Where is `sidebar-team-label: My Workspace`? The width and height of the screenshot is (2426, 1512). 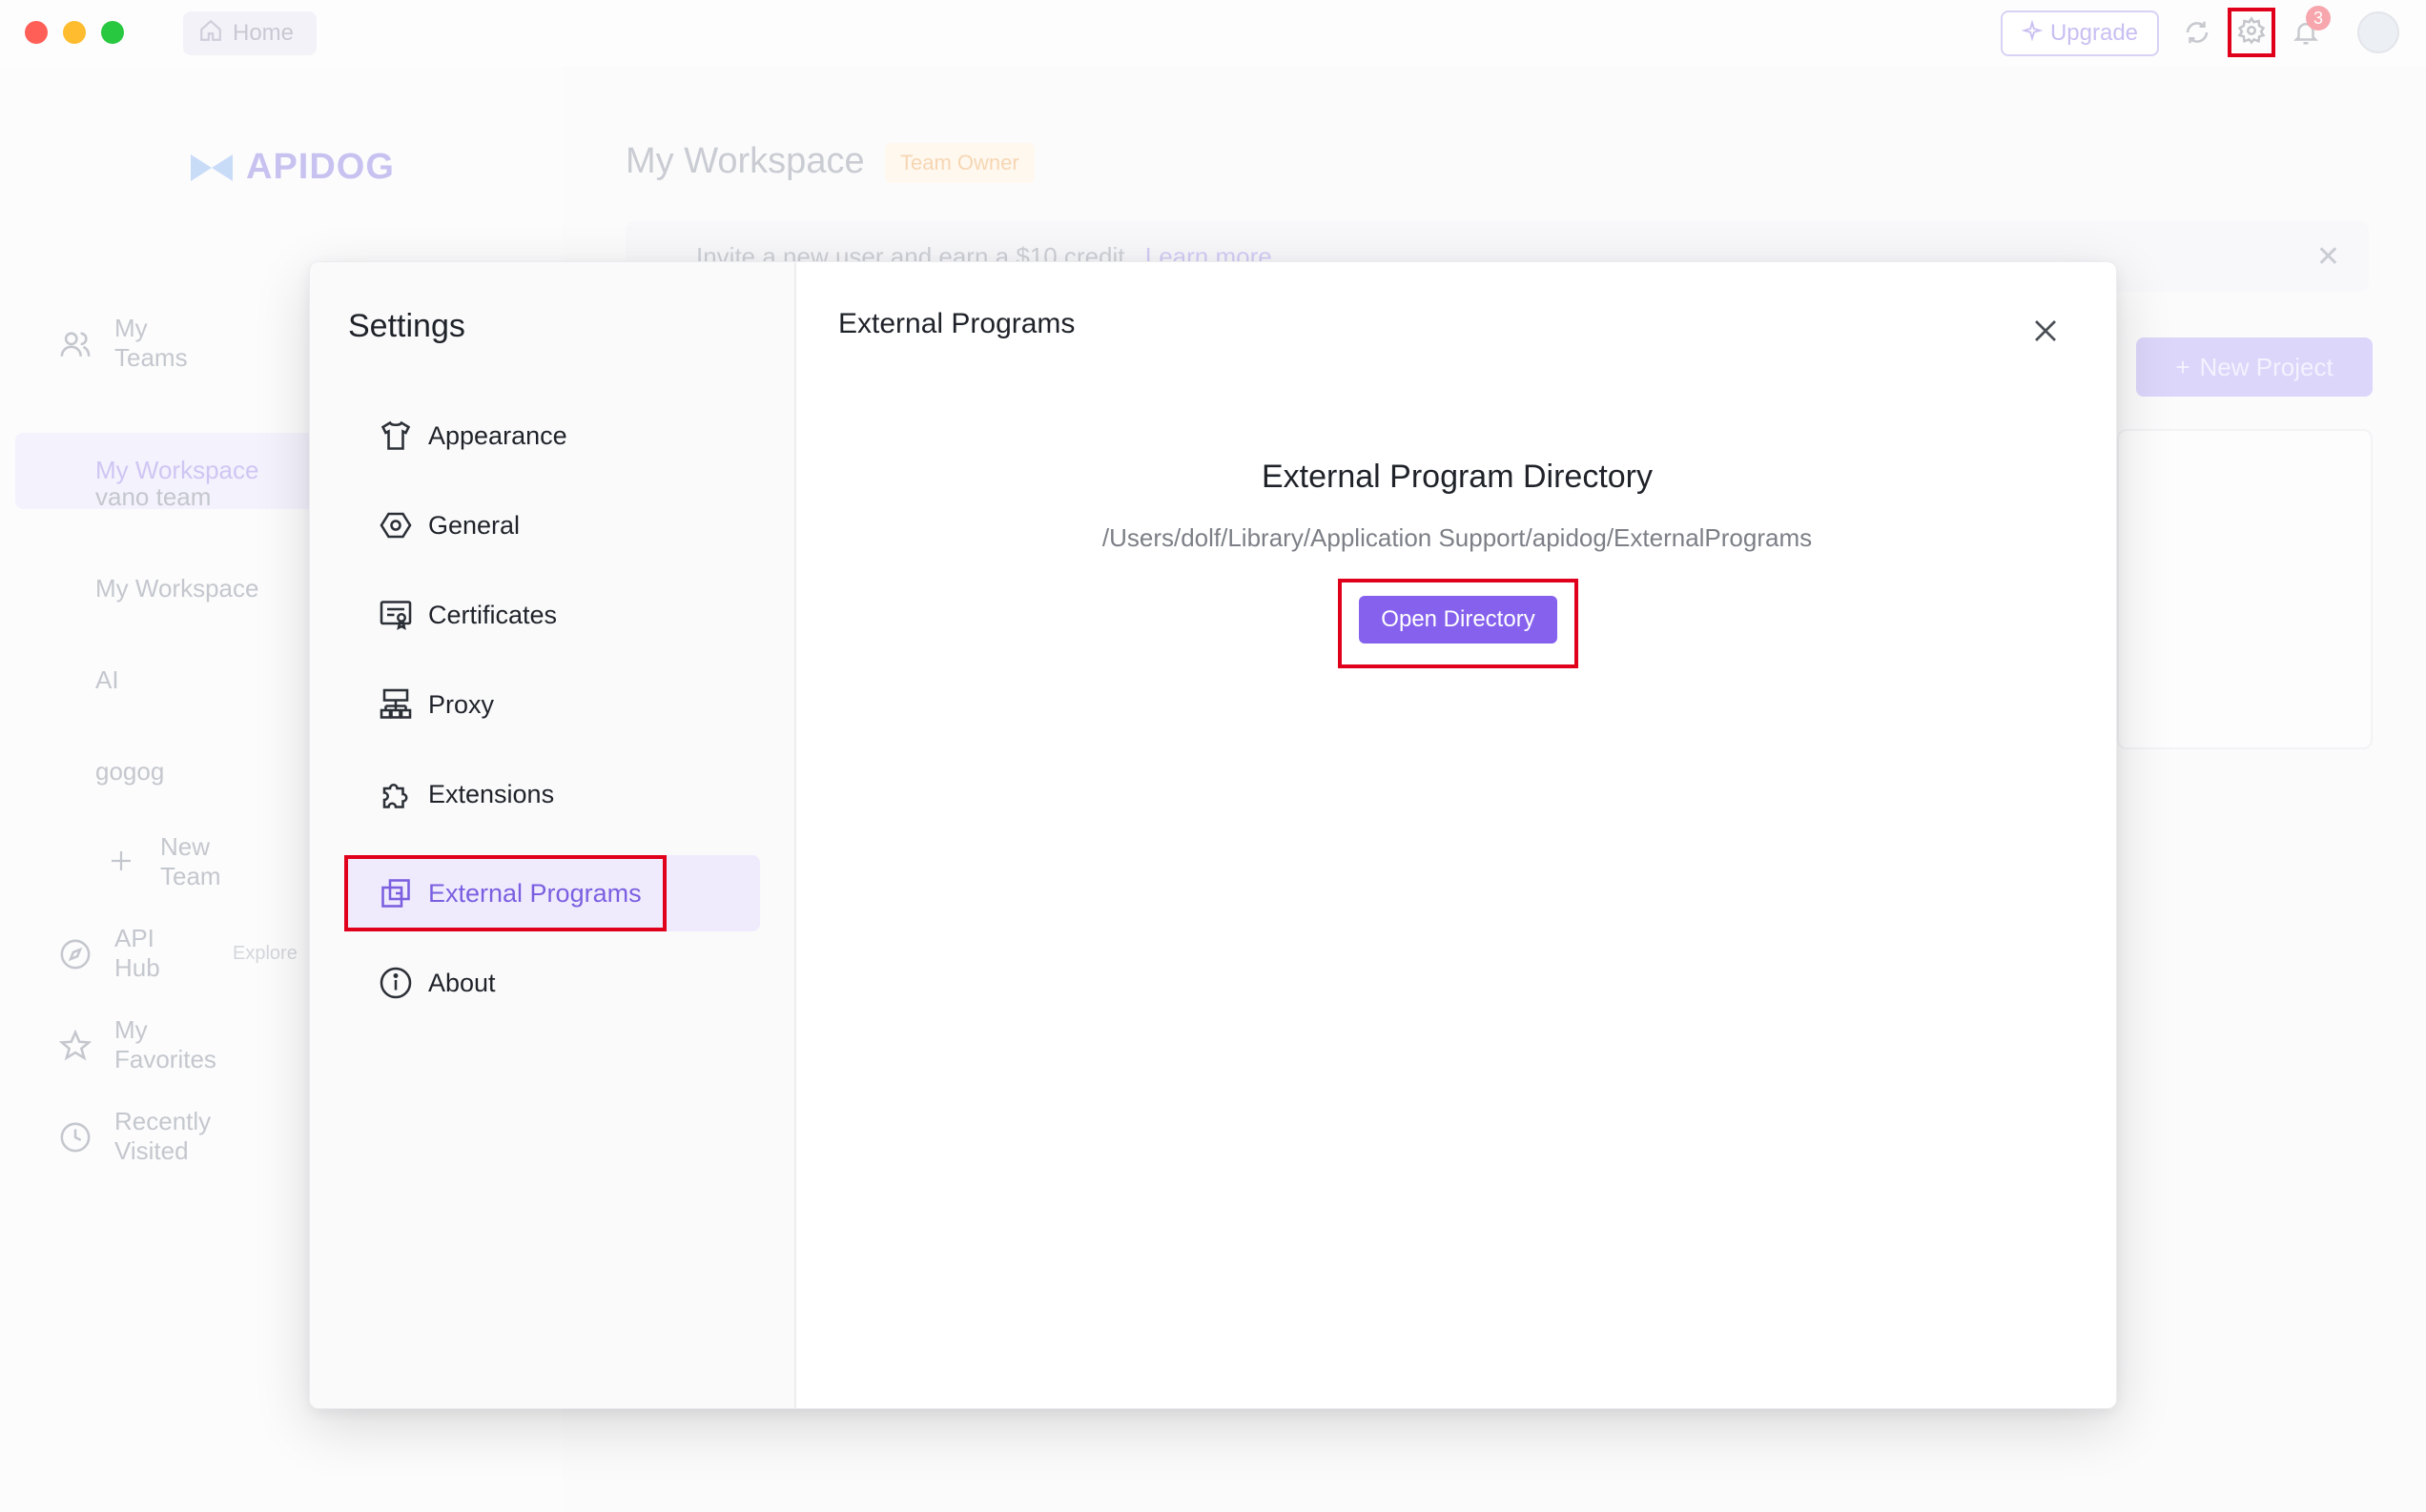
sidebar-team-label: My Workspace is located at coordinates (177, 470).